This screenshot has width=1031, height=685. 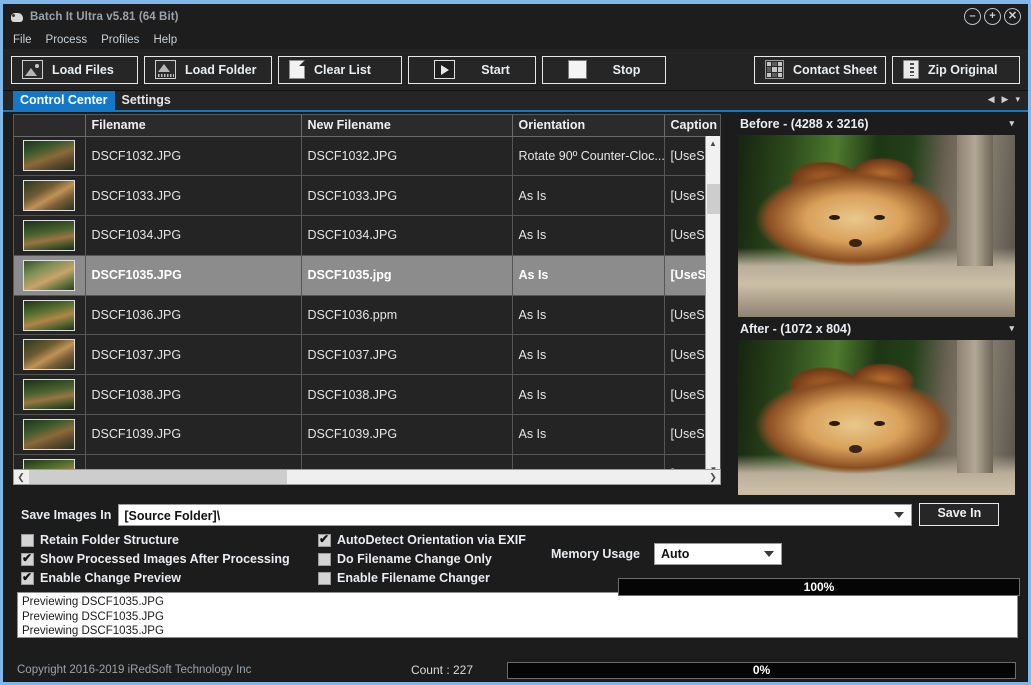 I want to click on stop-button: Stop, so click(x=604, y=69).